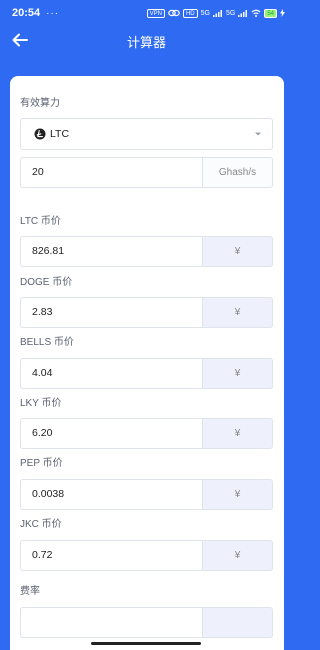  I want to click on fee-rate-row, so click(146, 622).